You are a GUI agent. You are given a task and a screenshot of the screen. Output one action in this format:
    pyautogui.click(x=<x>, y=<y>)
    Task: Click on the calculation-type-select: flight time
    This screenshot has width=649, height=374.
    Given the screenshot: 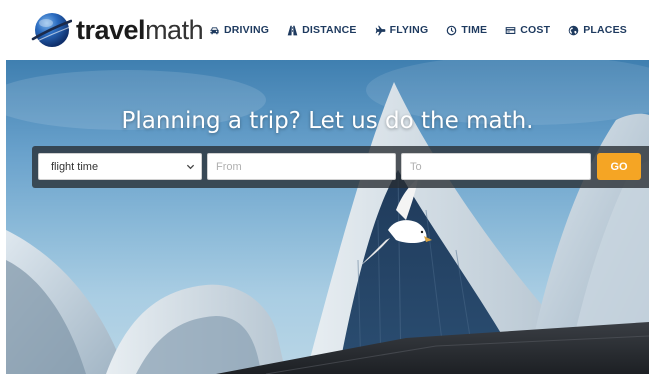 What is the action you would take?
    pyautogui.click(x=120, y=166)
    